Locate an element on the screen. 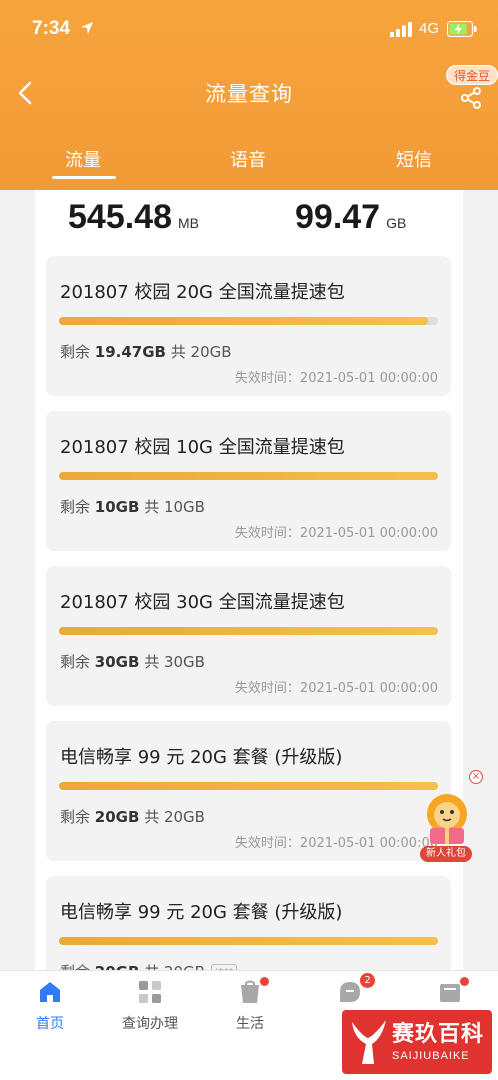  tabs: 流量 语音 短信 is located at coordinates (249, 162).